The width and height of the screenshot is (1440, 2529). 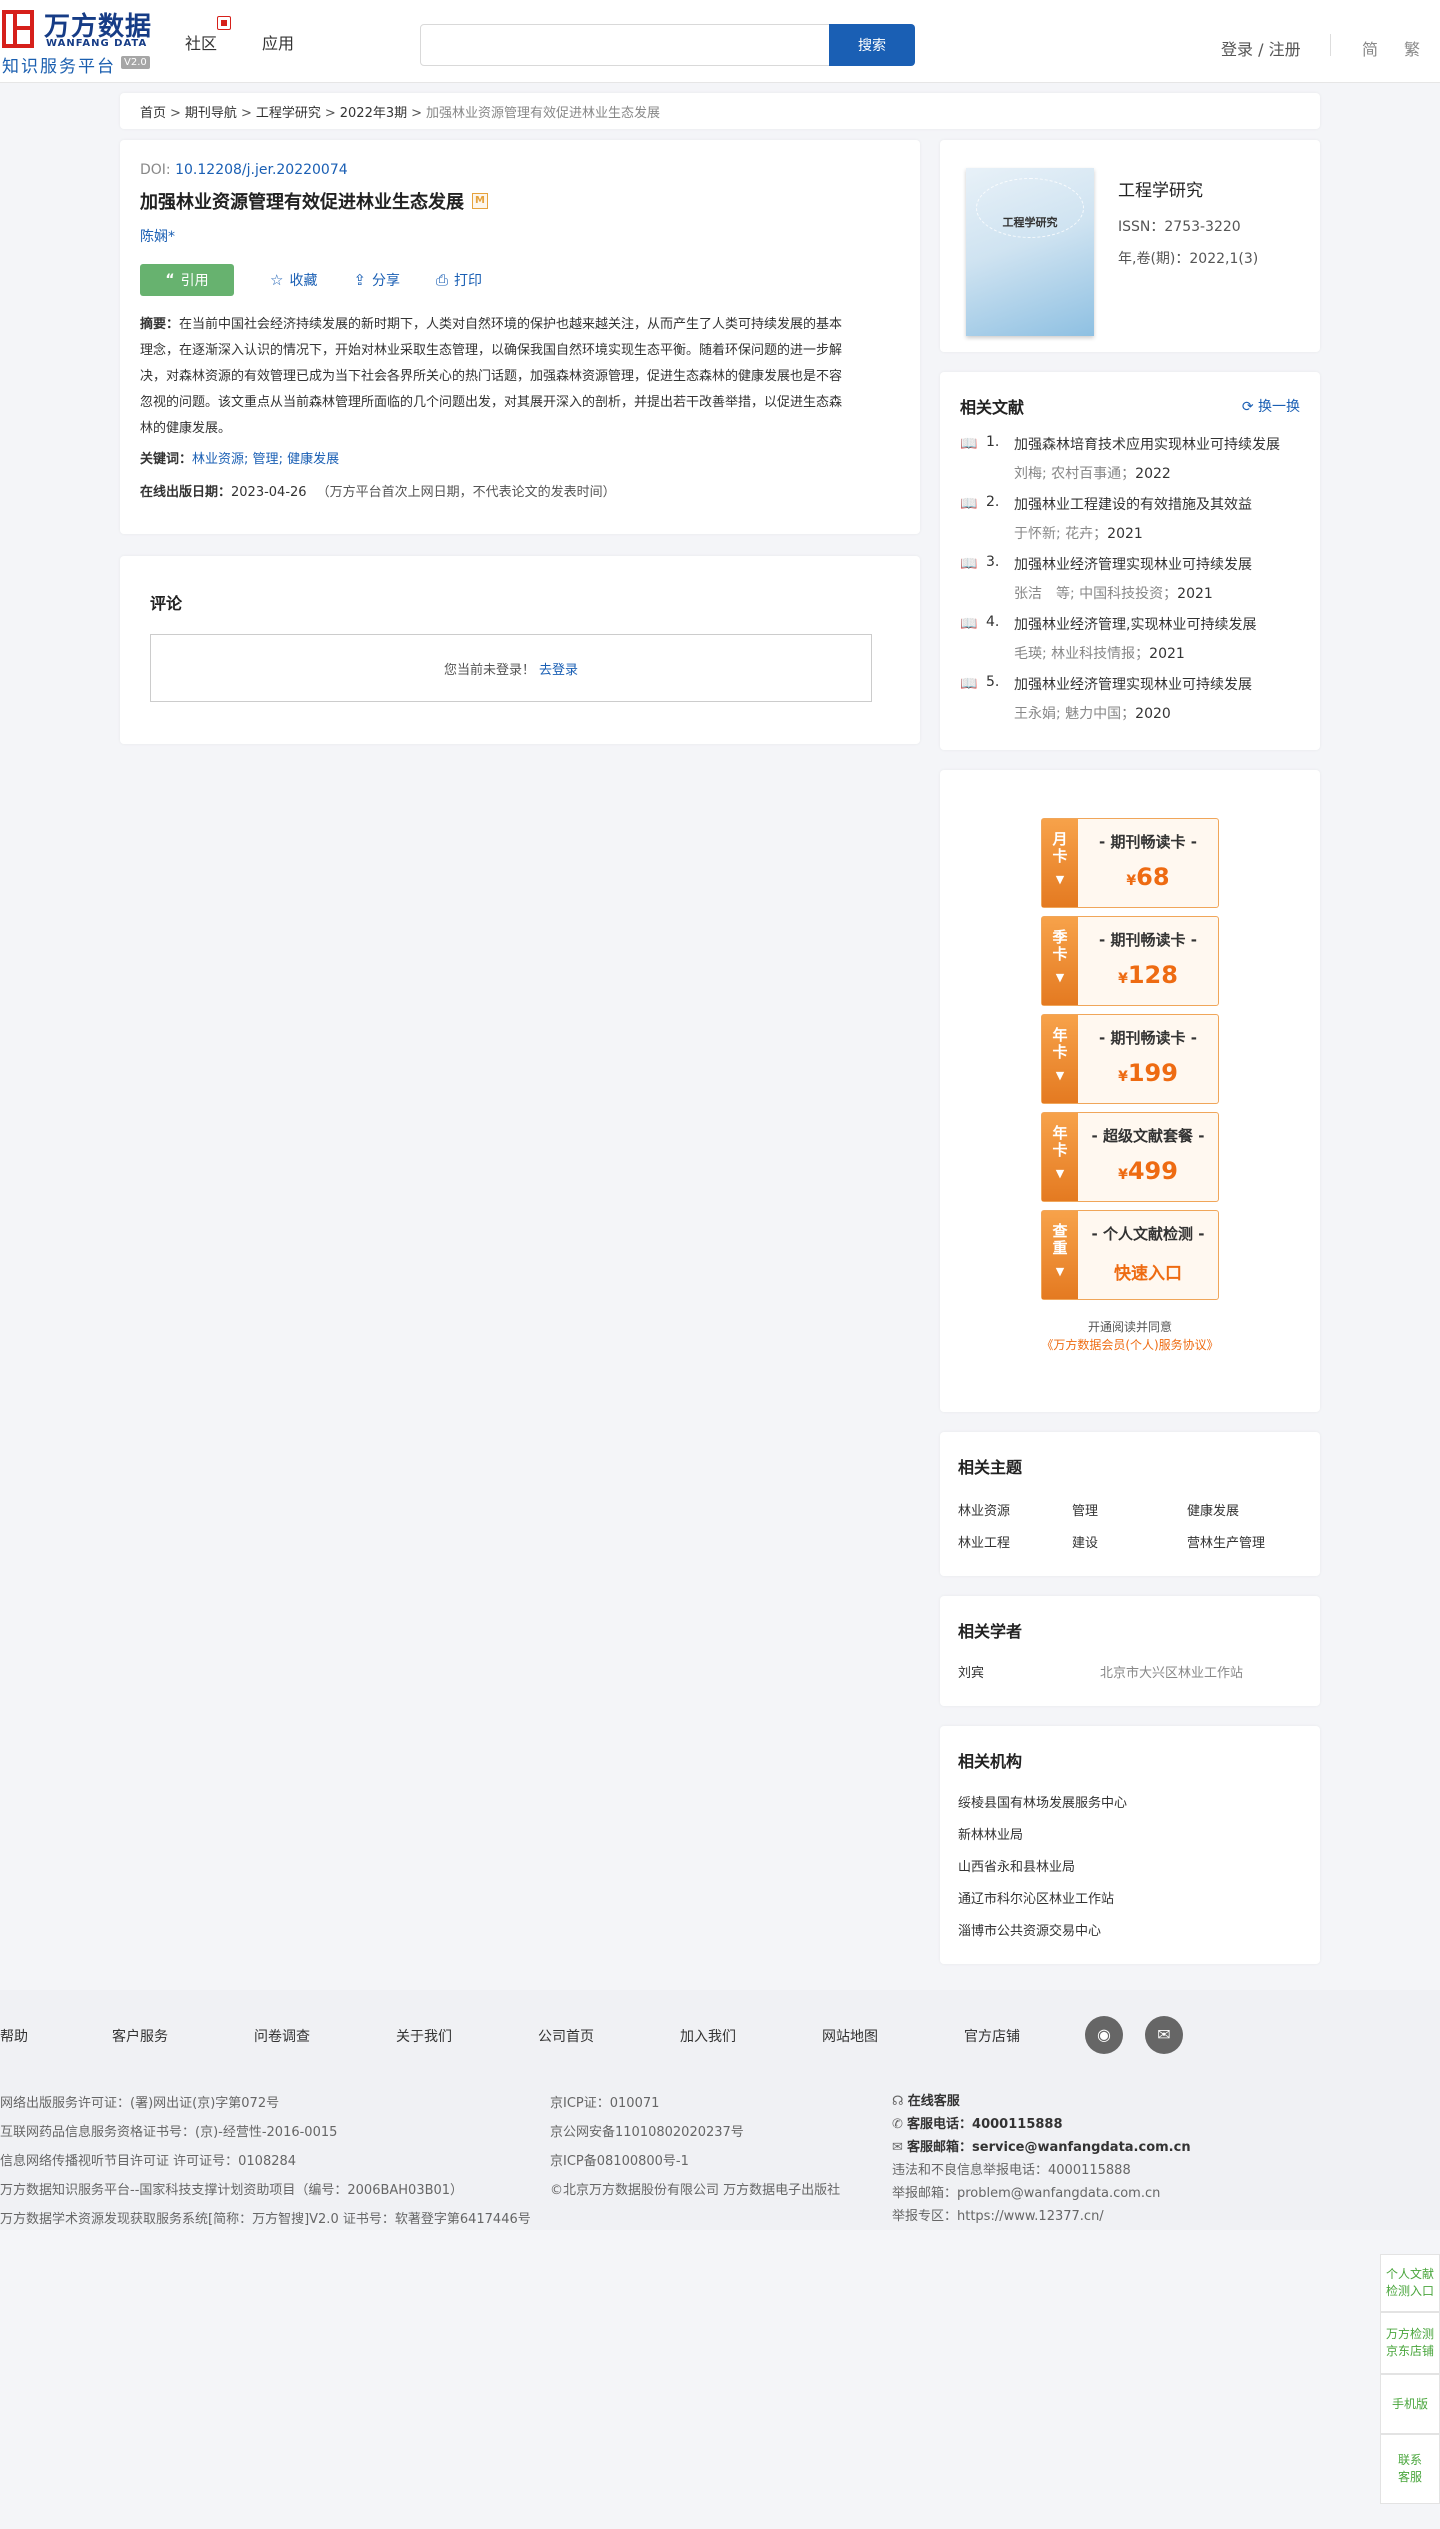 I want to click on topic-link: 林业工程, so click(x=984, y=1541).